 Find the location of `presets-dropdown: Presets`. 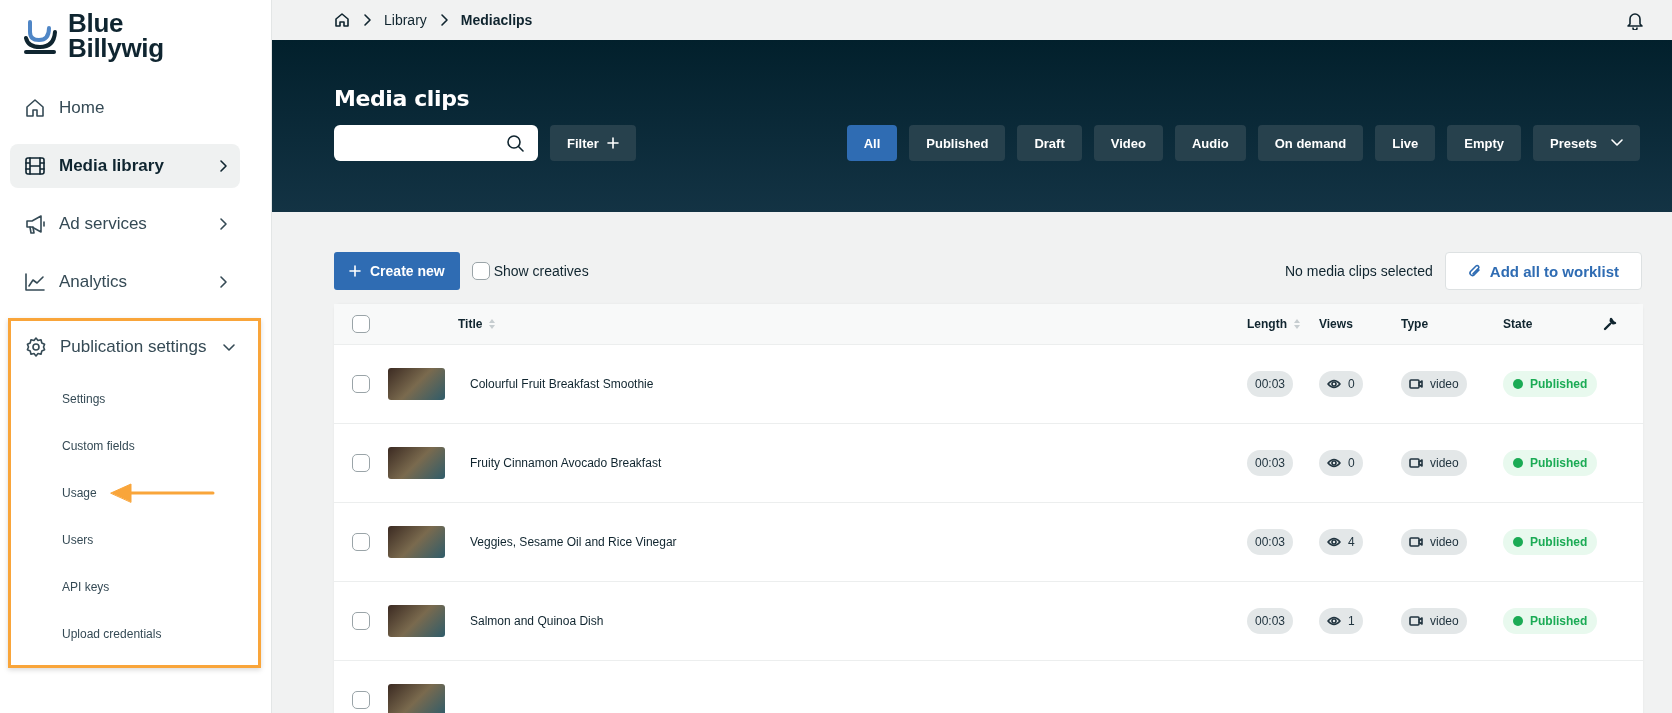

presets-dropdown: Presets is located at coordinates (1586, 143).